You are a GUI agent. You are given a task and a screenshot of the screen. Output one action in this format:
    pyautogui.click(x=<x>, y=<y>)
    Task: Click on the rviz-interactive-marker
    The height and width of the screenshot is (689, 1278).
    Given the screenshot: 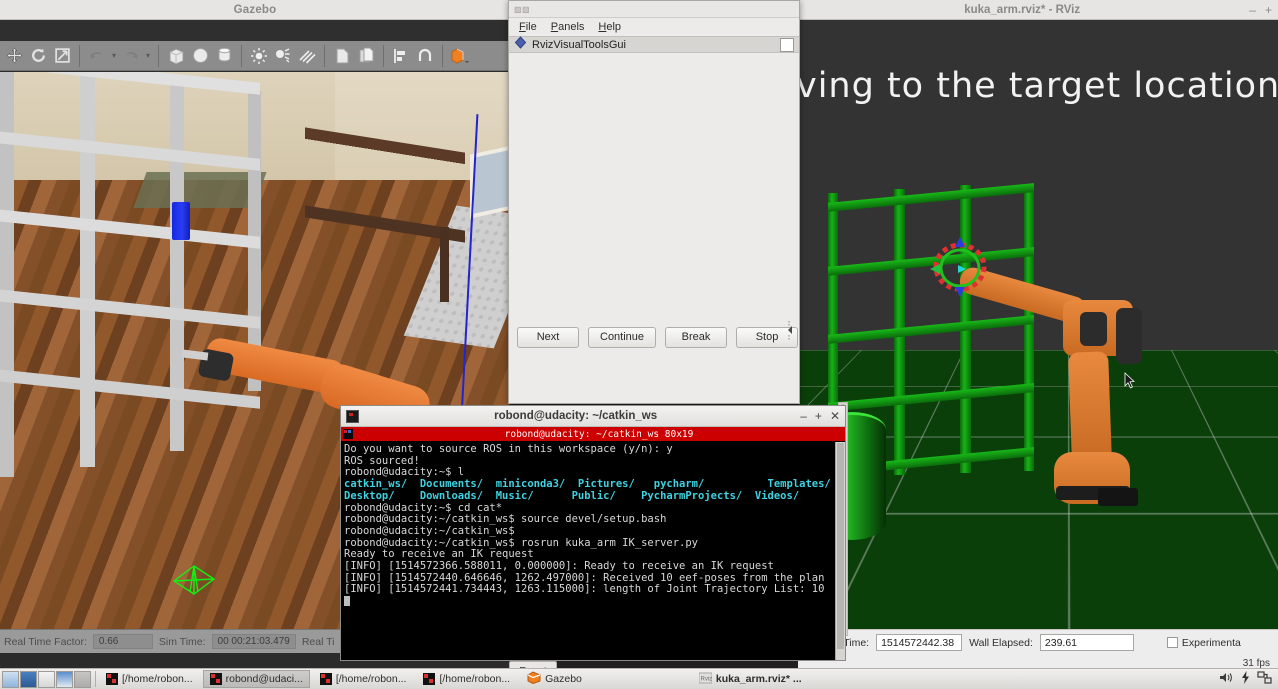 What is the action you would take?
    pyautogui.click(x=960, y=267)
    